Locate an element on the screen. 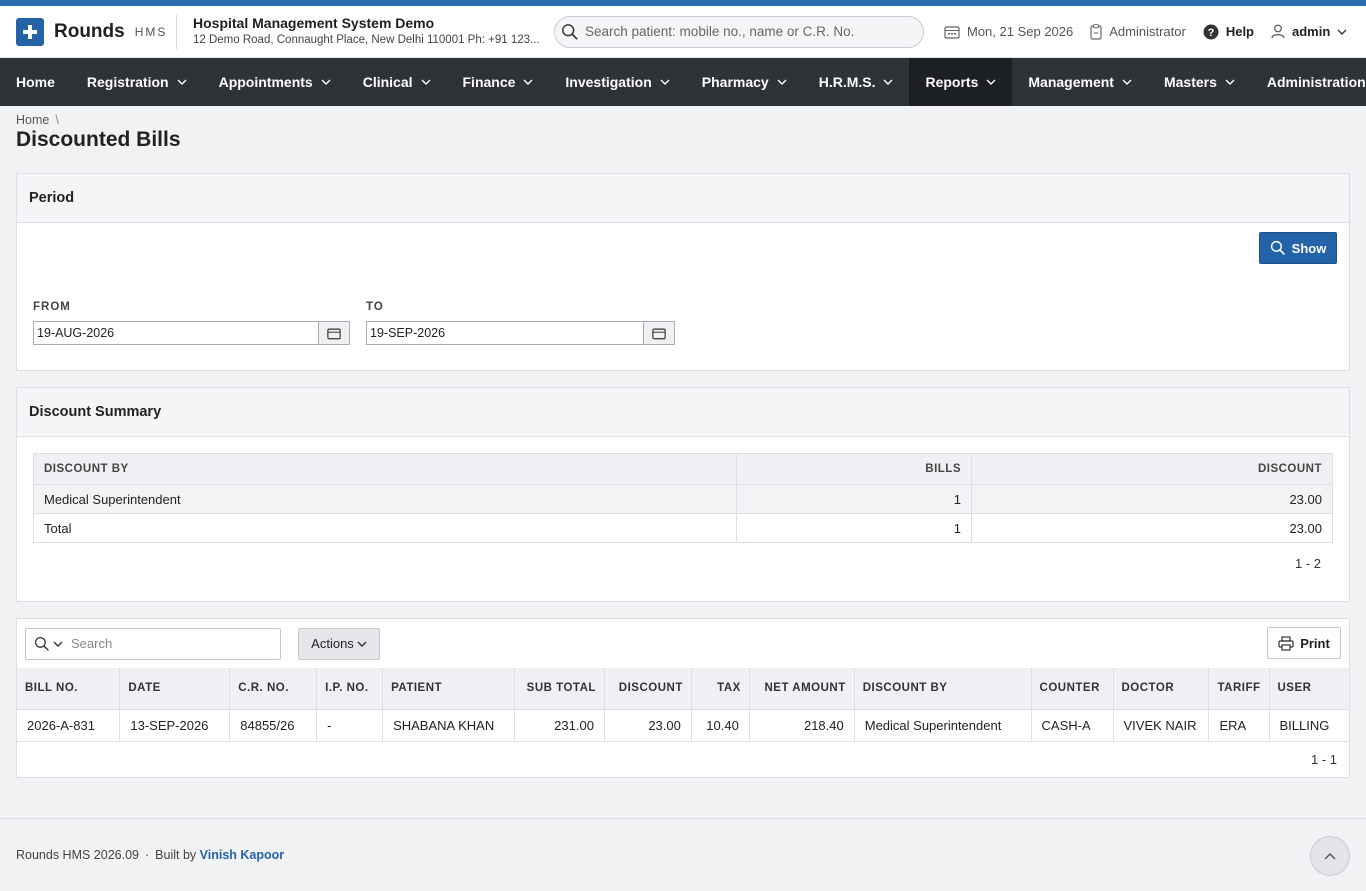 Image resolution: width=1366 pixels, height=891 pixels. bills-col-tariff: TARIFF is located at coordinates (1239, 689).